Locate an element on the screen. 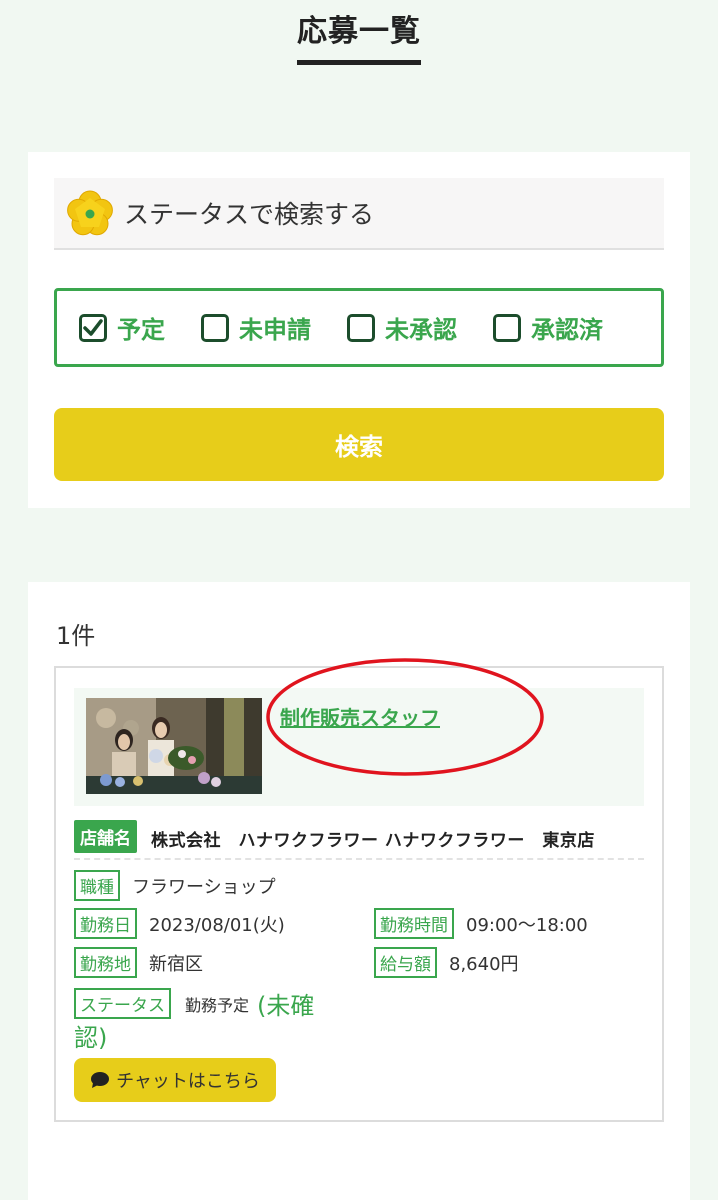 Image resolution: width=718 pixels, height=1200 pixels. chat-button: チャットはこちら is located at coordinates (175, 1080).